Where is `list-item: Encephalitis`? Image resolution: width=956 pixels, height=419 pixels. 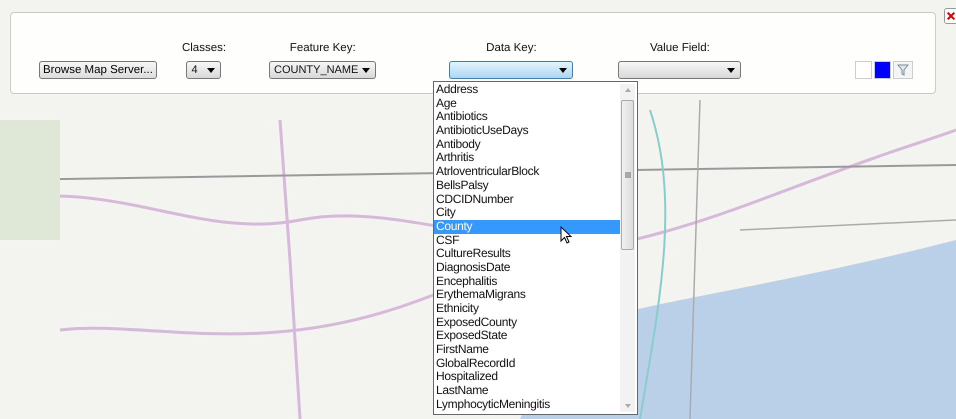 list-item: Encephalitis is located at coordinates (527, 281).